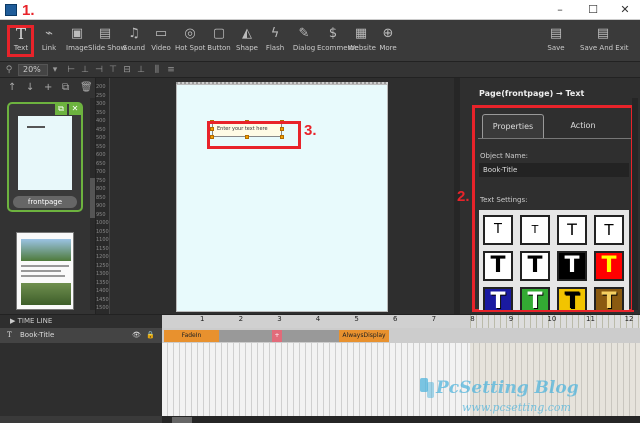  Describe the element at coordinates (463, 196) in the screenshot. I see `annotation-2: 2.` at that location.